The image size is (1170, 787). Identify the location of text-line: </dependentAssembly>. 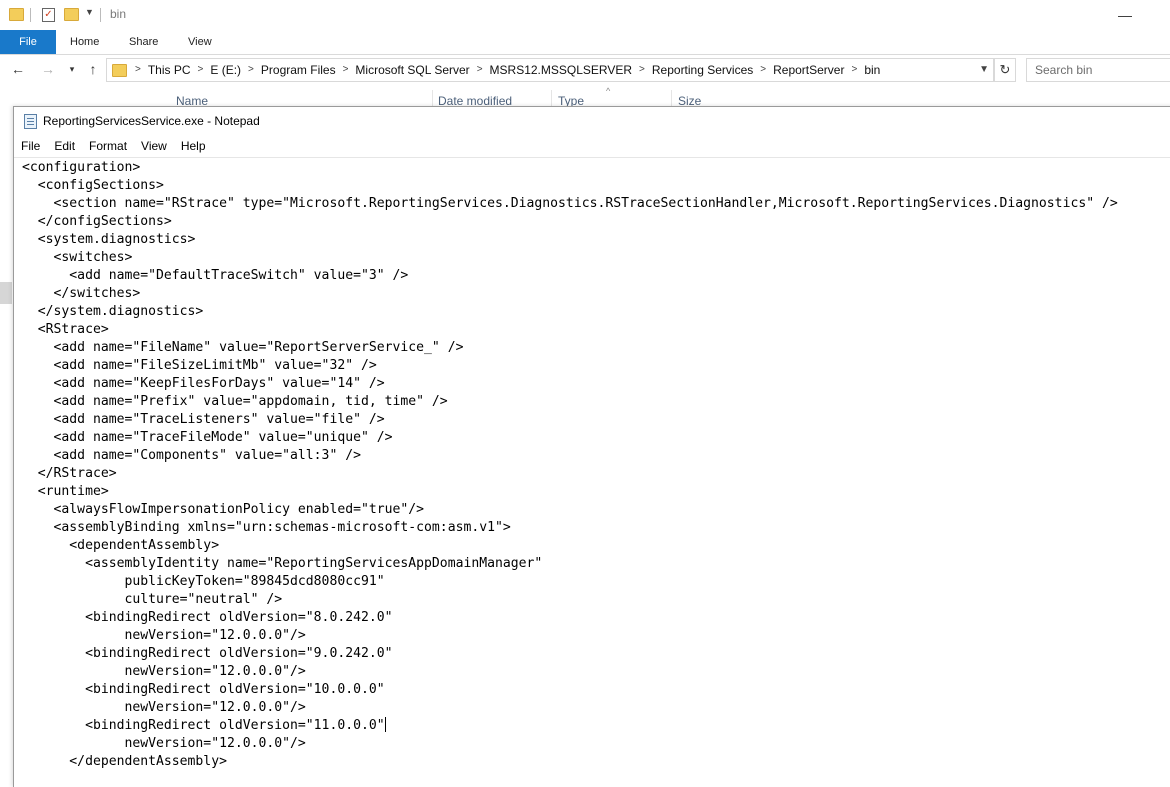
(596, 762).